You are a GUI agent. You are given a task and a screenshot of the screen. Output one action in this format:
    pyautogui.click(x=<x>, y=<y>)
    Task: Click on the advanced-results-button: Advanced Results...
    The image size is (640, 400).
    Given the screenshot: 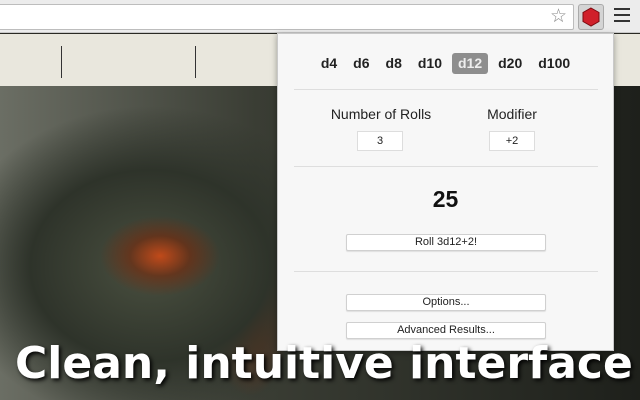 What is the action you would take?
    pyautogui.click(x=446, y=330)
    